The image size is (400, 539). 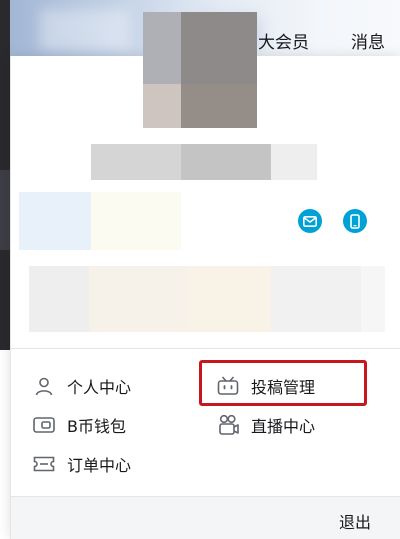 What do you see at coordinates (5, 210) in the screenshot?
I see `page-edge` at bounding box center [5, 210].